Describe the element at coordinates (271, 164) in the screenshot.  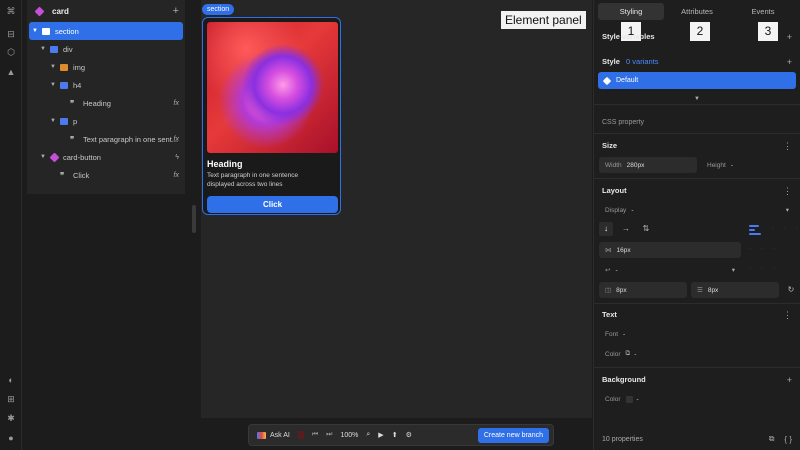
I see `card-heading: Heading` at that location.